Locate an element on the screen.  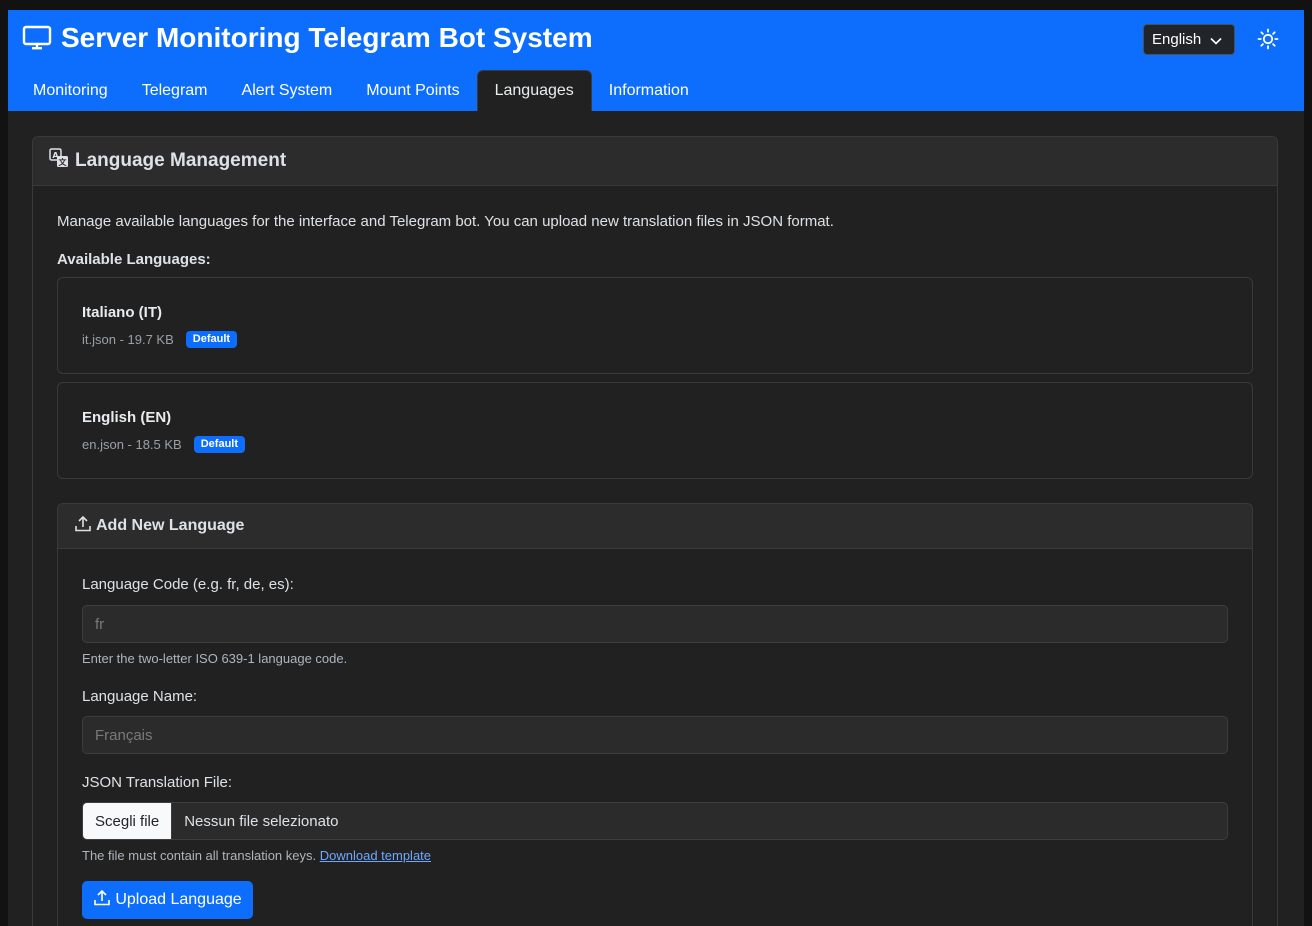
tab-information: Information is located at coordinates (649, 90).